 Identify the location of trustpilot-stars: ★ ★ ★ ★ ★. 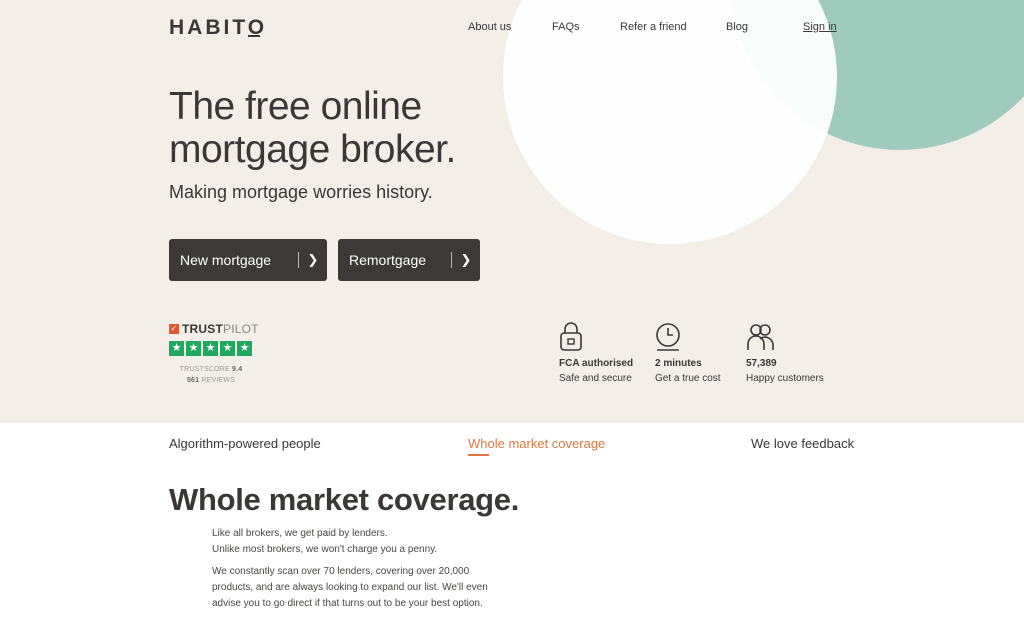
(210, 348).